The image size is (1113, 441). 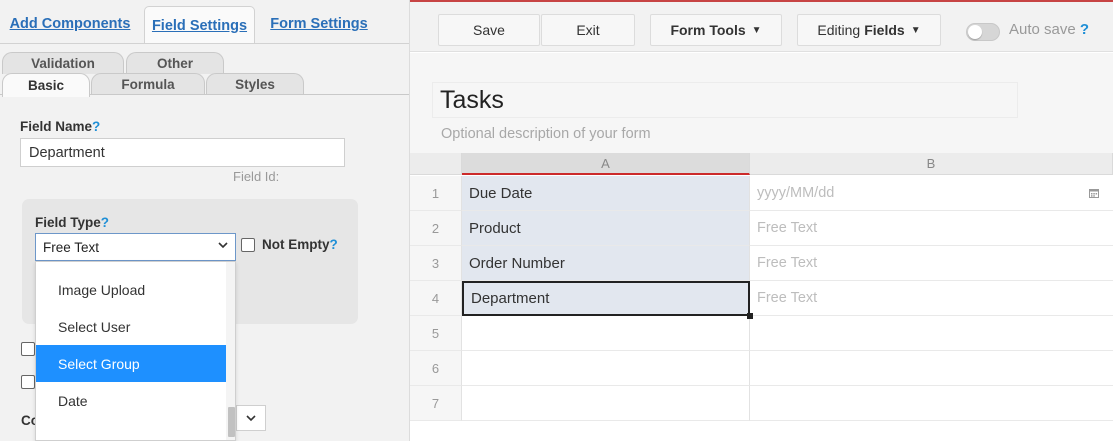 What do you see at coordinates (606, 263) in the screenshot?
I see `grid-cell: Order Number` at bounding box center [606, 263].